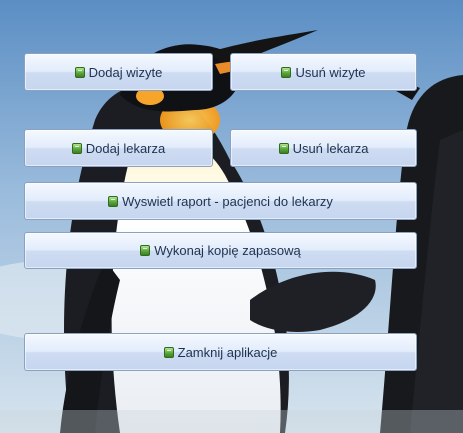  I want to click on report-patients-doctors-button: Wyswietl raport - pacjenci do lekarzy, so click(220, 201).